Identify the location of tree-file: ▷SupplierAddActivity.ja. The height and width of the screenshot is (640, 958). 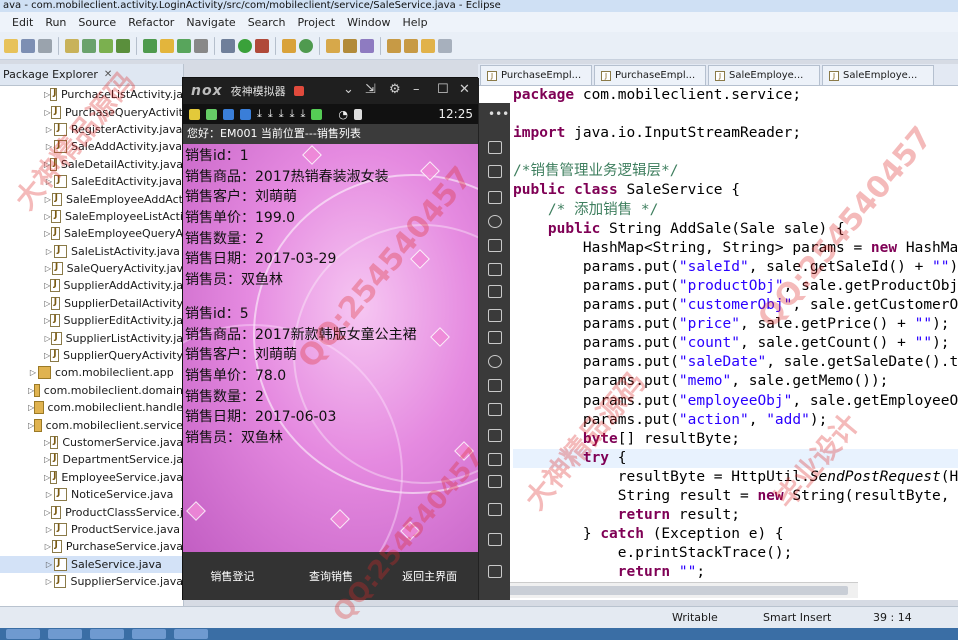
(91, 285).